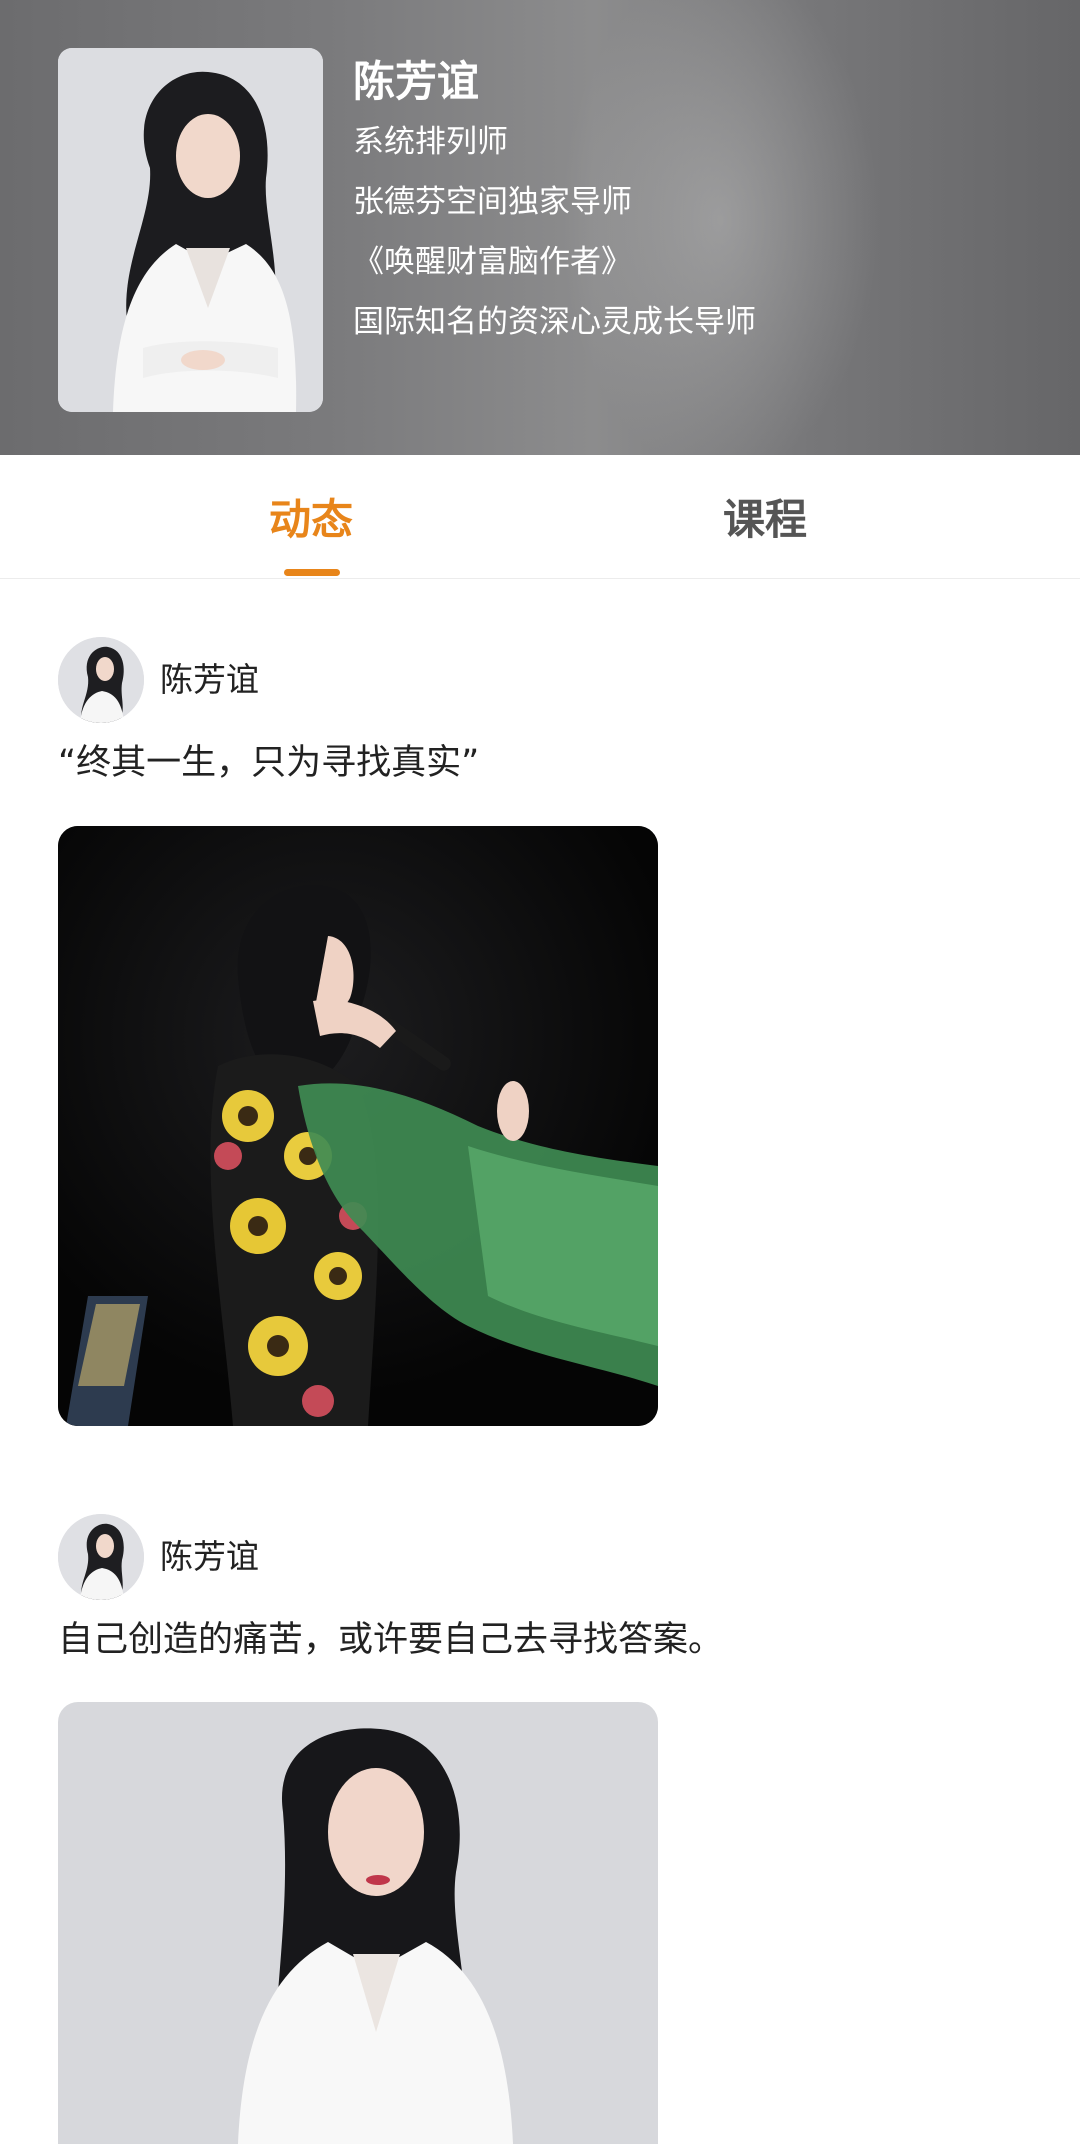  What do you see at coordinates (312, 572) in the screenshot?
I see `active-tab-indicator` at bounding box center [312, 572].